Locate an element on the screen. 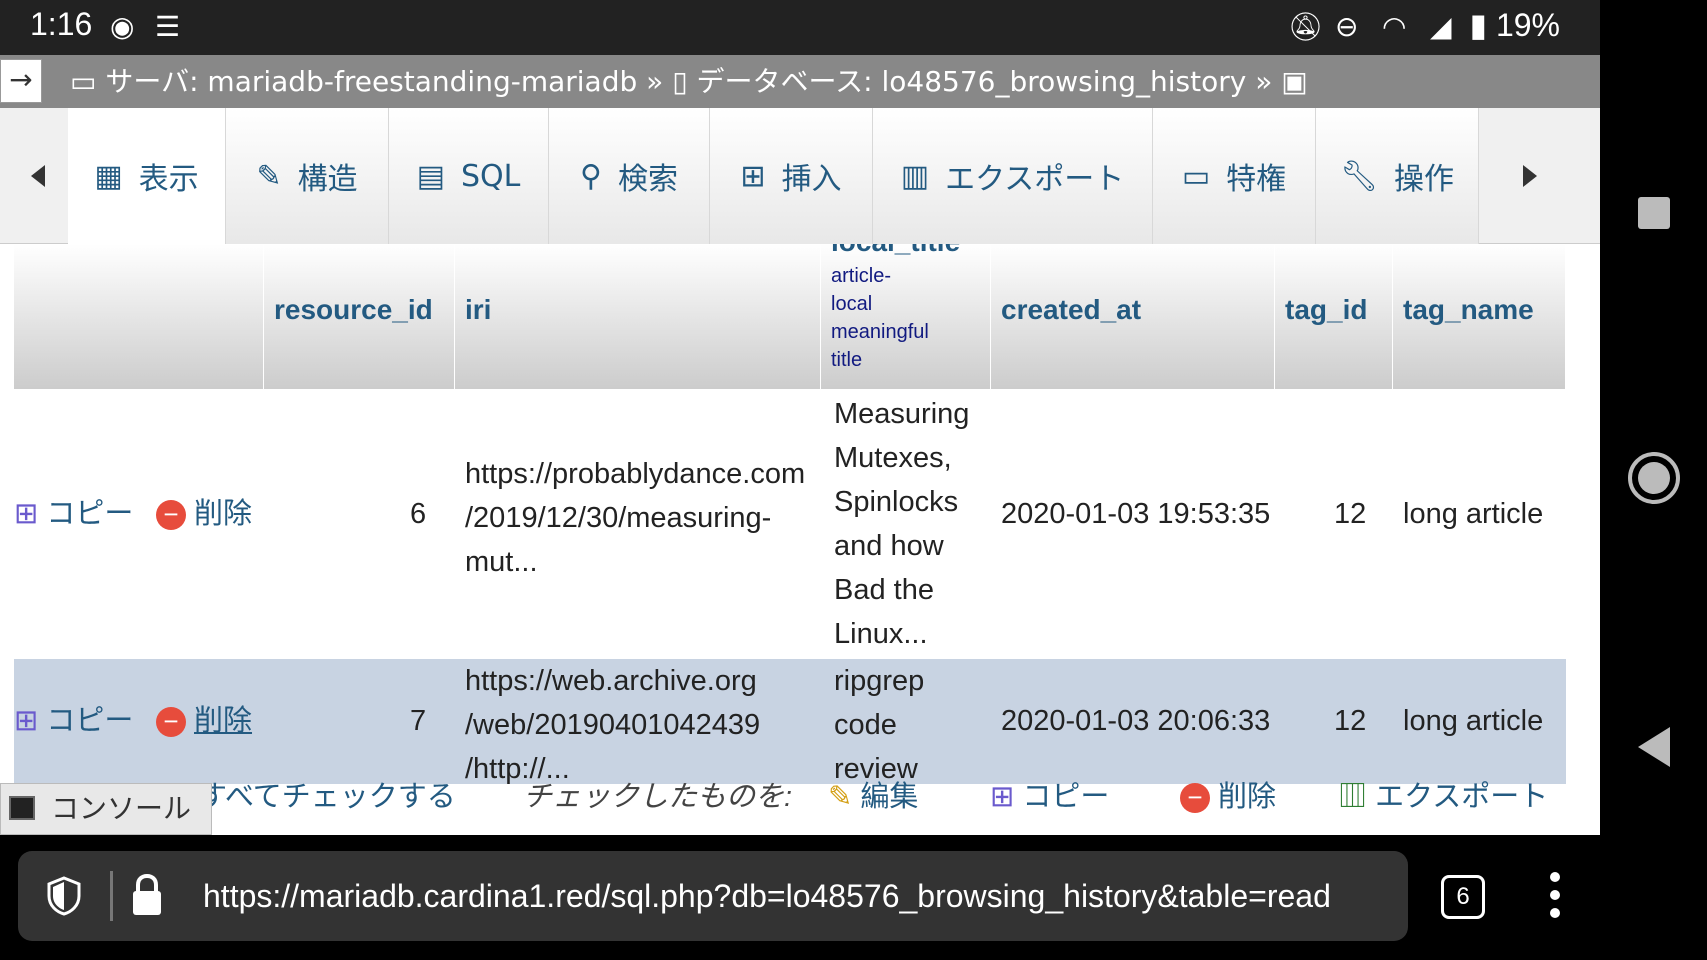  privileges-icon: ▭ is located at coordinates (1196, 176).